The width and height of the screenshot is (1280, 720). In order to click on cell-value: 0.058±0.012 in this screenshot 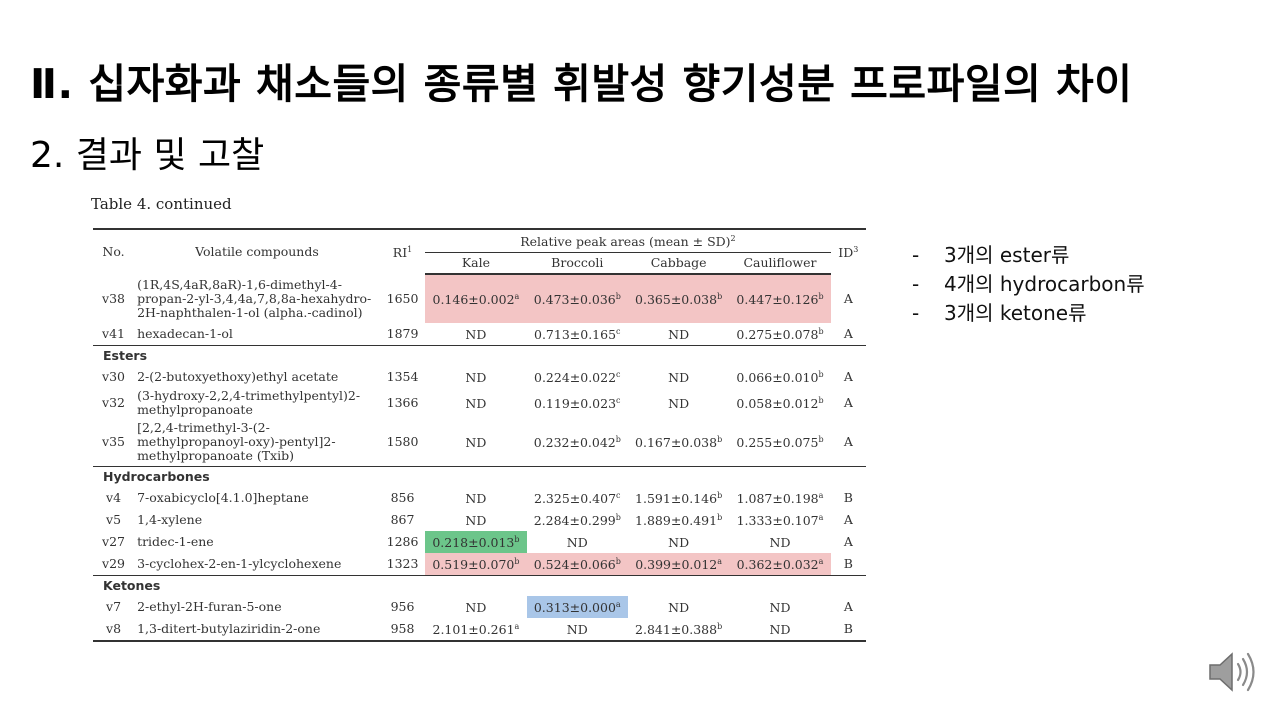, I will do `click(777, 404)`.